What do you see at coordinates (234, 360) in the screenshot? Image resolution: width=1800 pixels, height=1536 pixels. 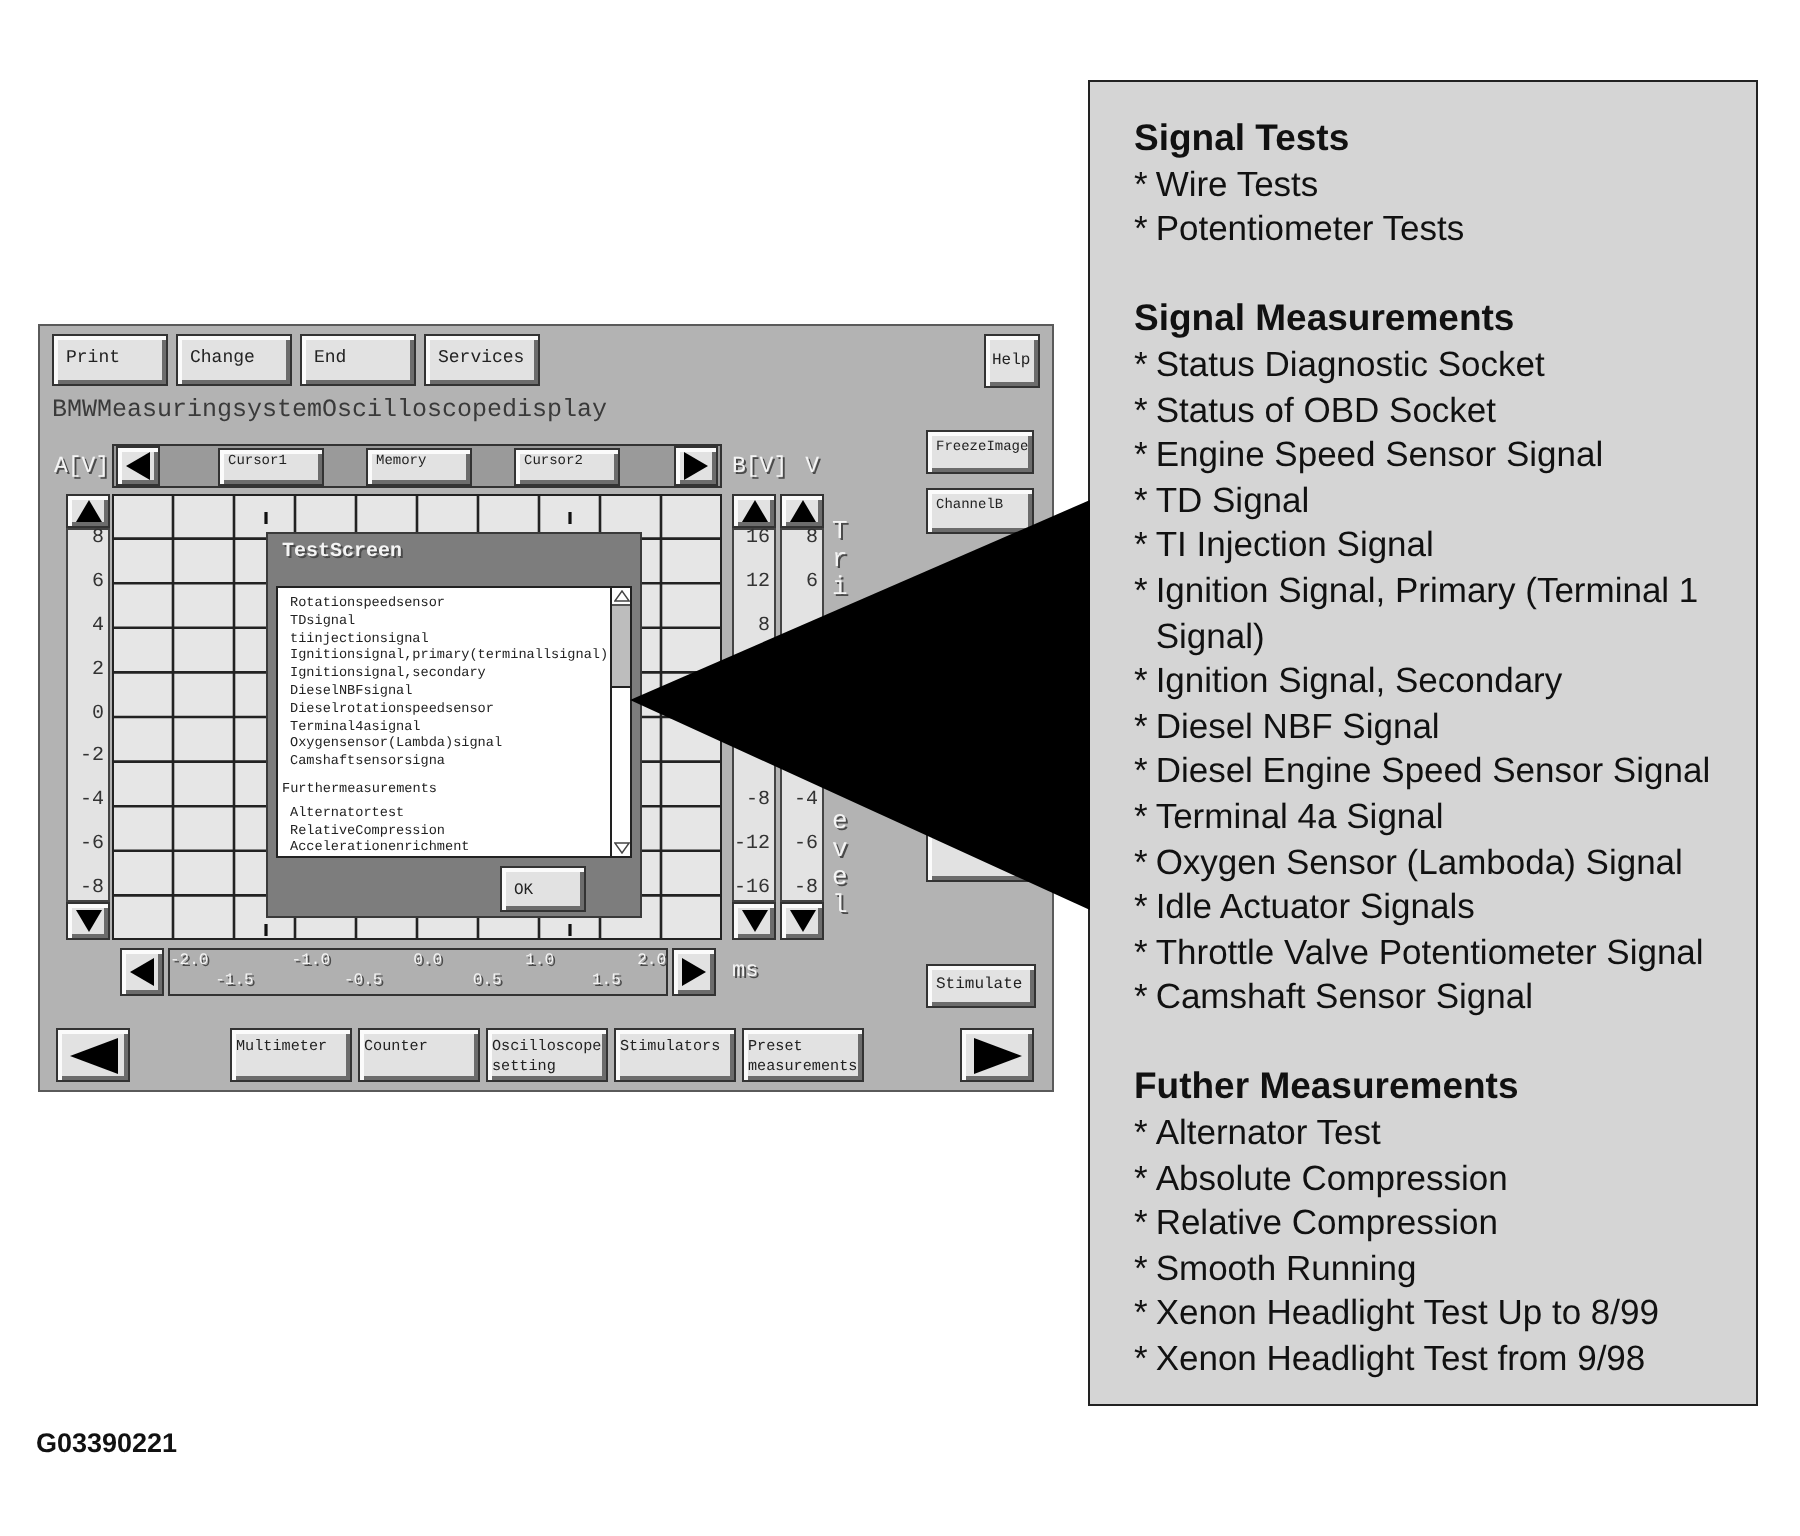 I see `menu-button: Change` at bounding box center [234, 360].